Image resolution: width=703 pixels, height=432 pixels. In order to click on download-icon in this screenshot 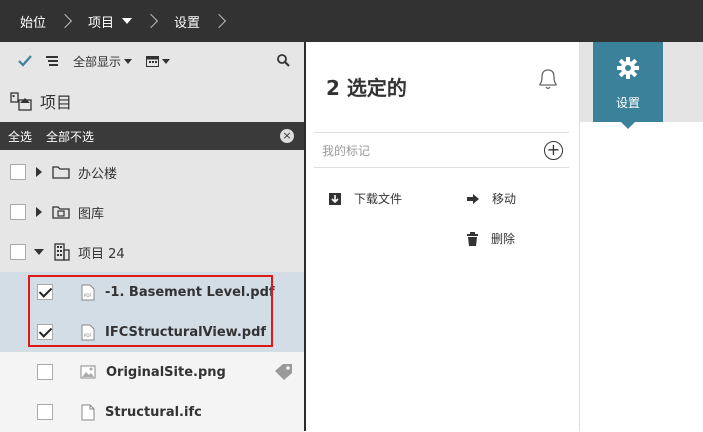, I will do `click(335, 198)`.